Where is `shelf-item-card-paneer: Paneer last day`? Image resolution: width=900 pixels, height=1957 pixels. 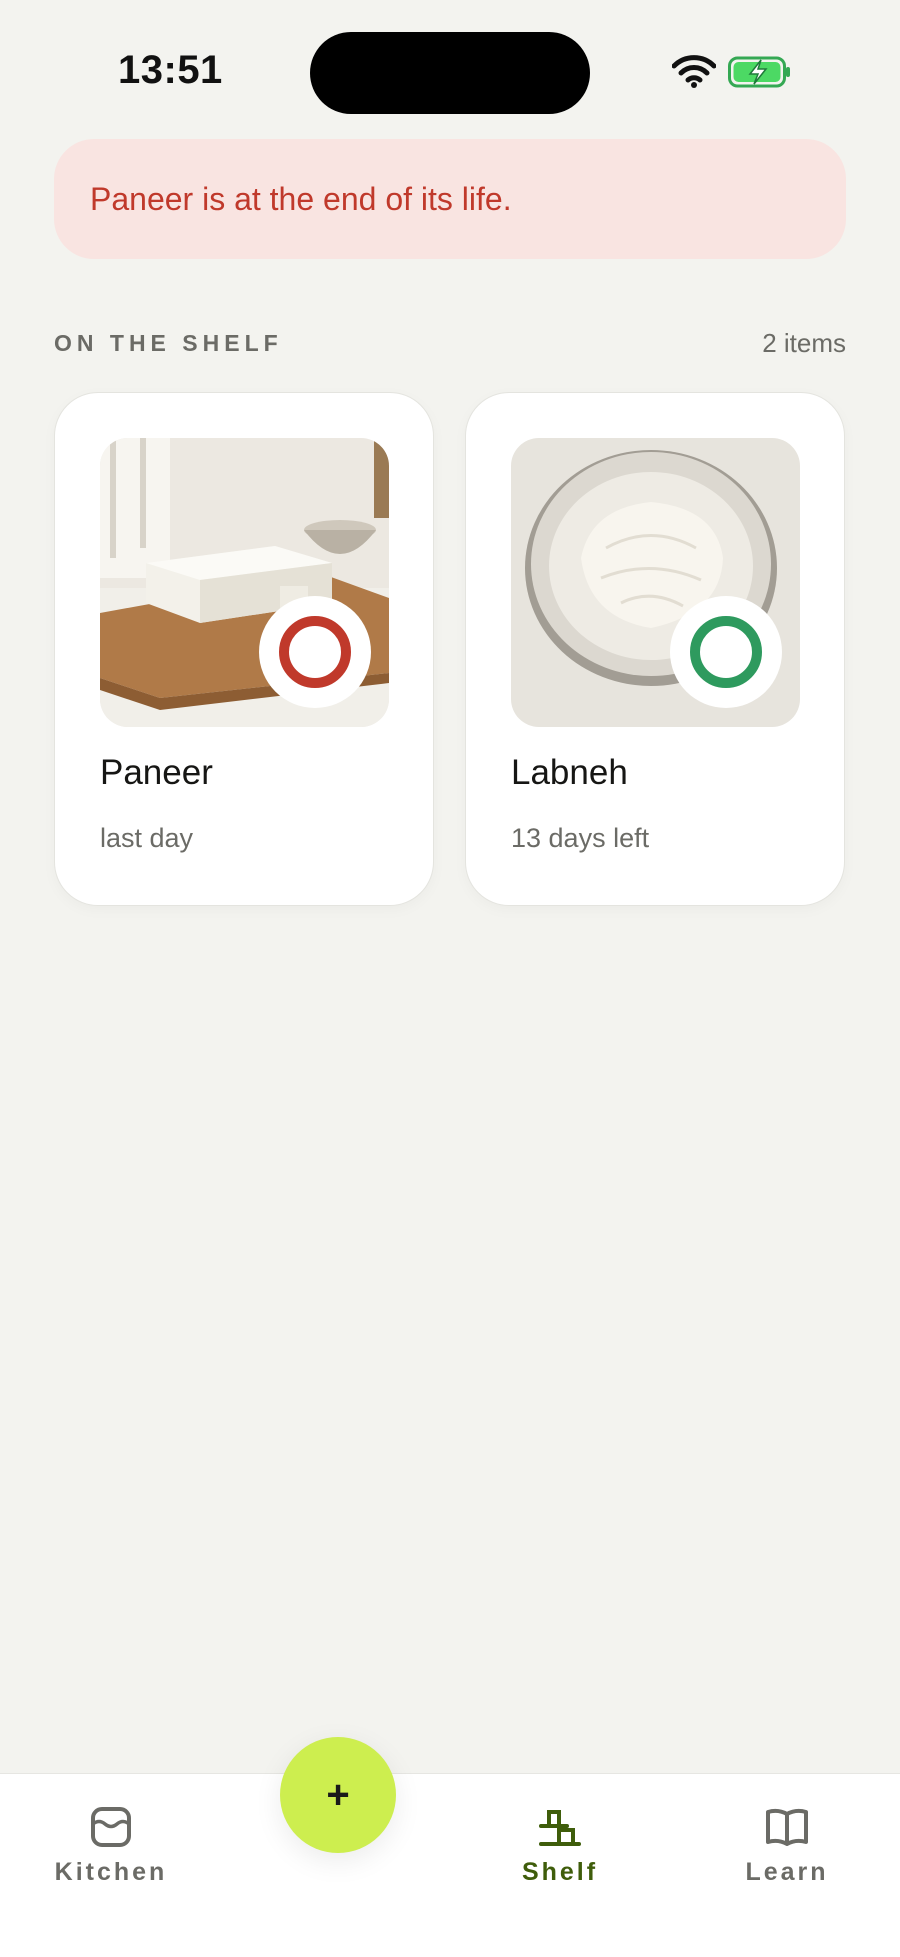
shelf-item-card-paneer: Paneer last day is located at coordinates (244, 649).